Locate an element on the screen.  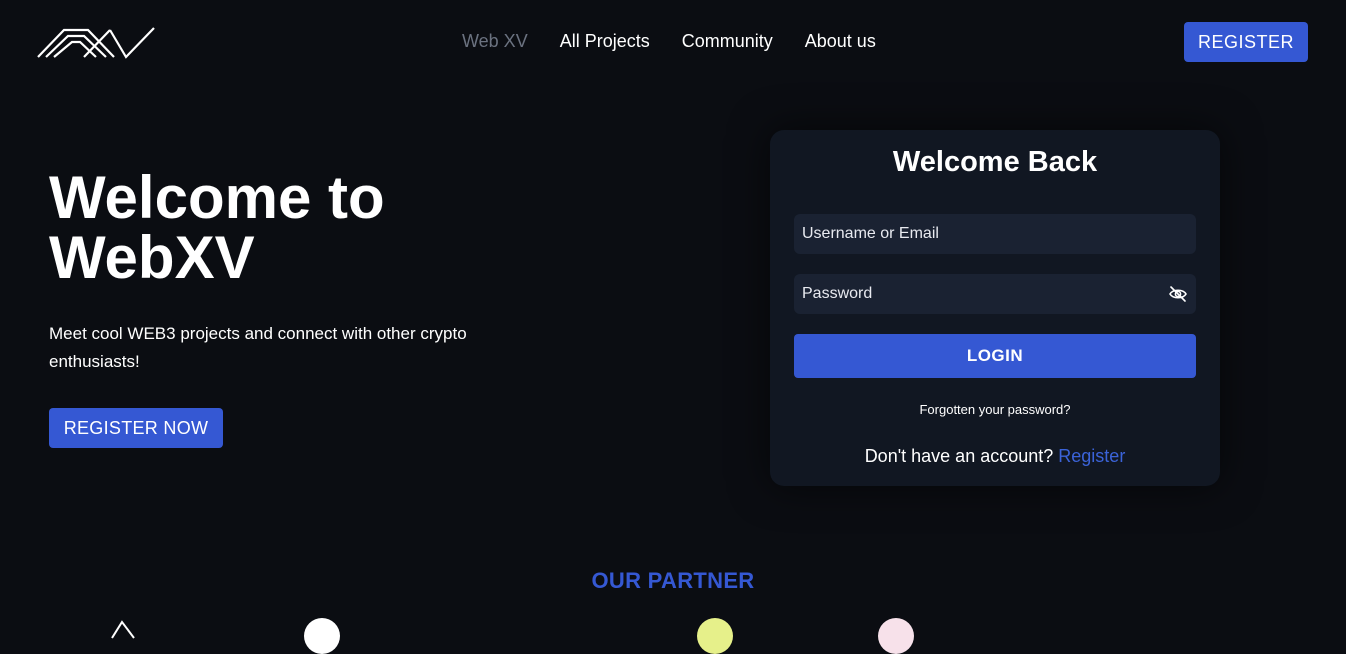
partner-section-title: OUR PARTNER is located at coordinates (673, 580).